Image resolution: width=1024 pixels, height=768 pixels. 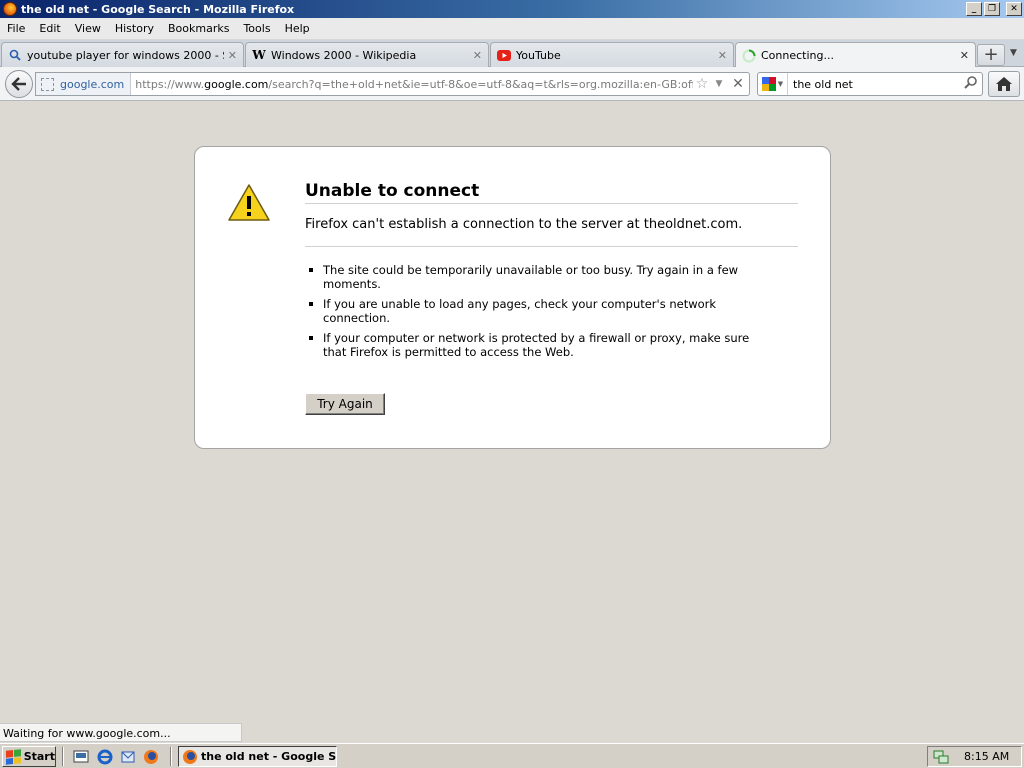 What do you see at coordinates (249, 202) in the screenshot?
I see `warning-icon` at bounding box center [249, 202].